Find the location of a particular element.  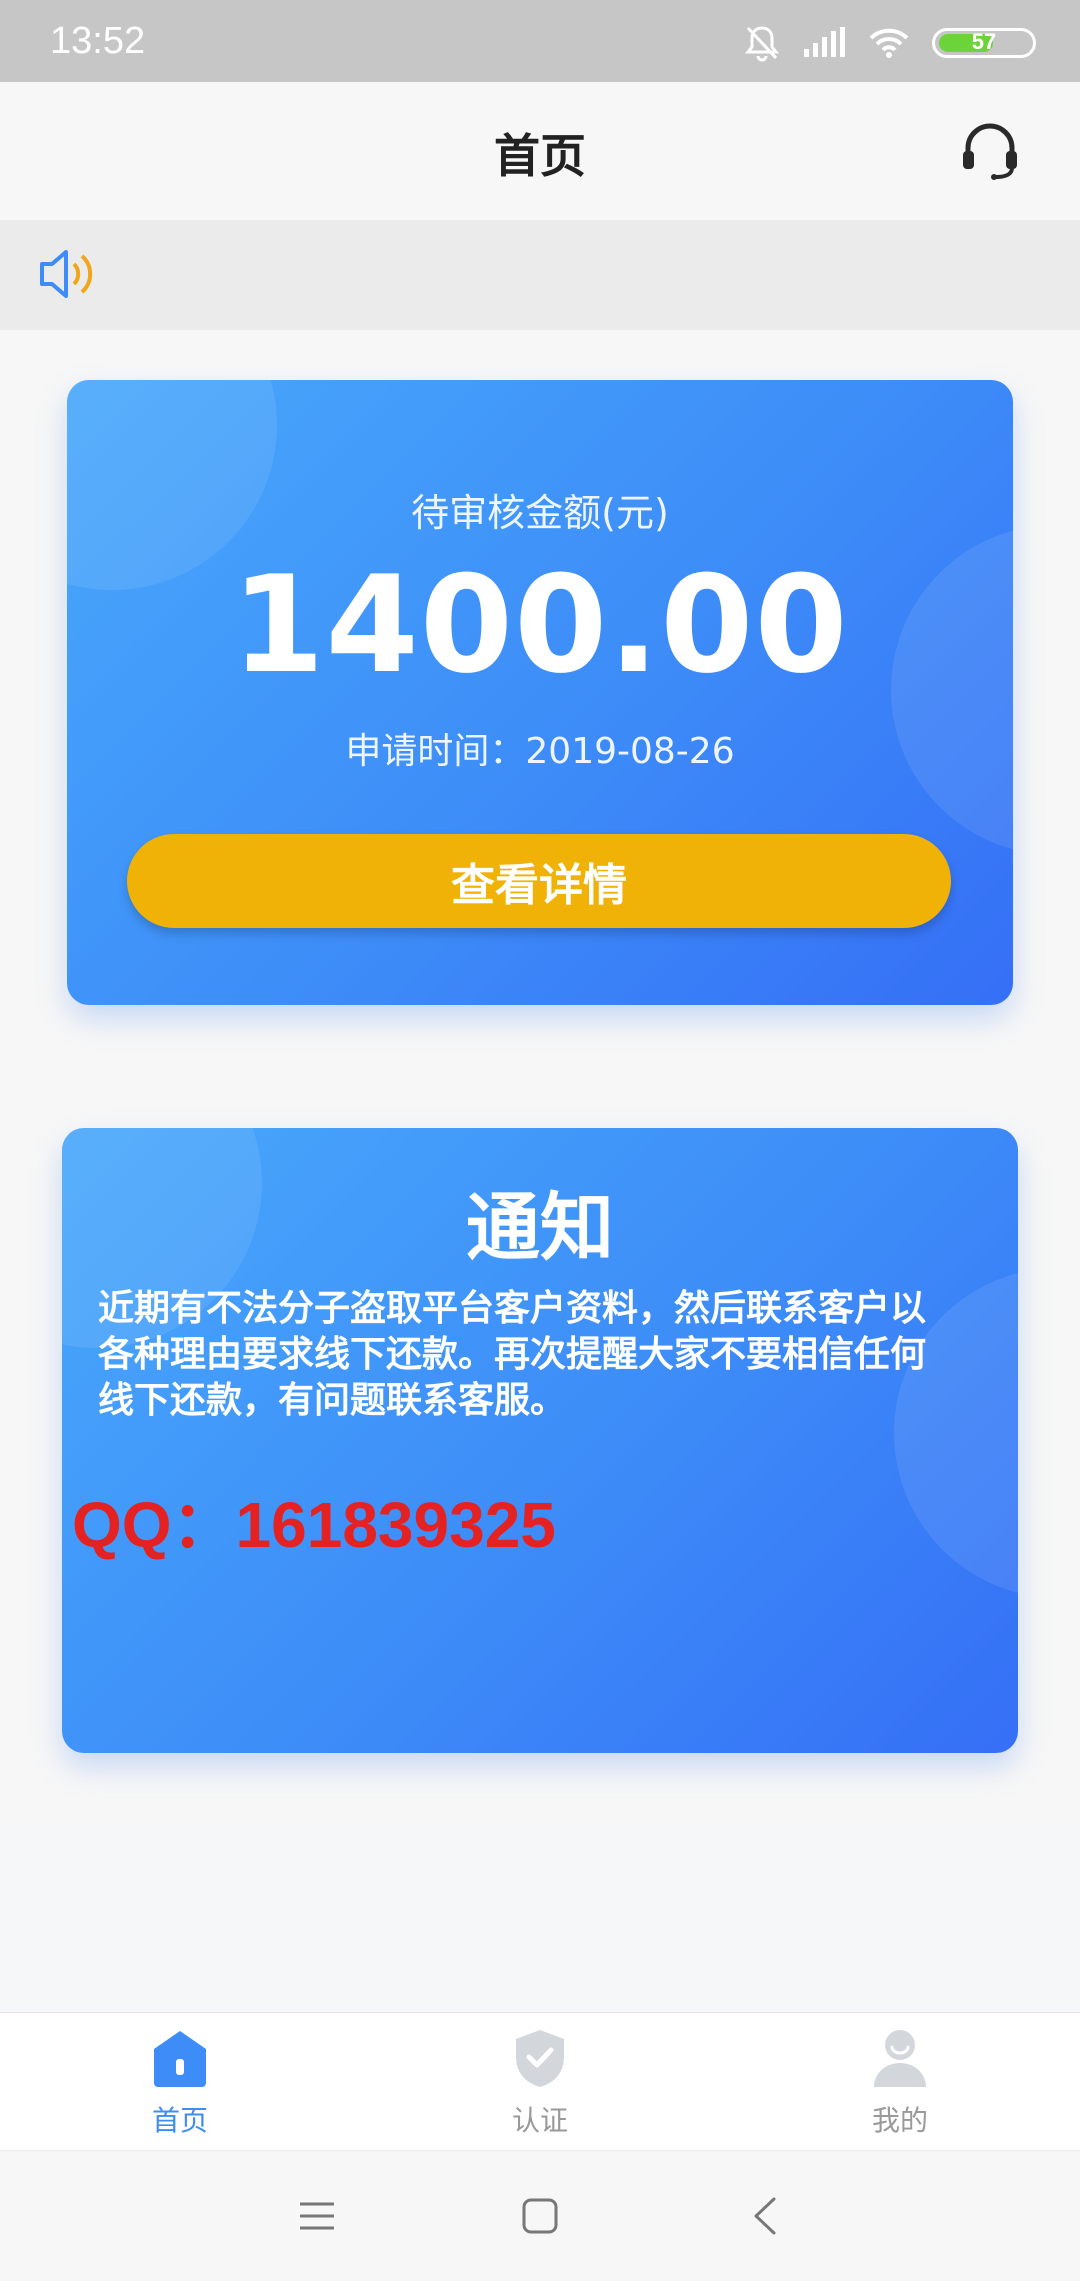

home-icon is located at coordinates (180, 2059).